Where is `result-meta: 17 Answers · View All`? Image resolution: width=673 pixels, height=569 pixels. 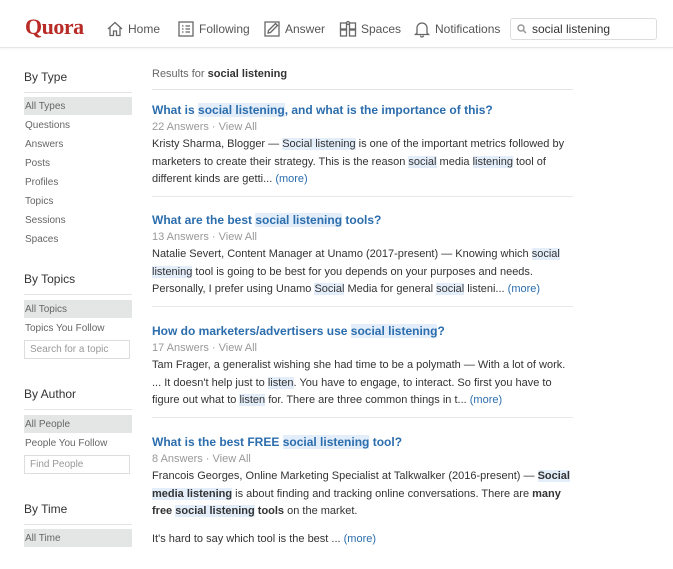 result-meta: 17 Answers · View All is located at coordinates (204, 348).